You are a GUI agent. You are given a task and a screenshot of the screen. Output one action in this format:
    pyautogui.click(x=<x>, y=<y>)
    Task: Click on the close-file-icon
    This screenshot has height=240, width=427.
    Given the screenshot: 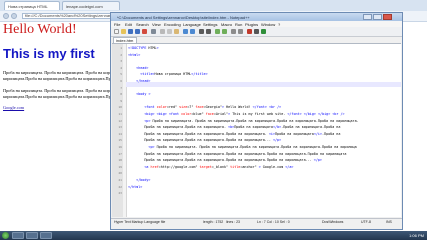 What is the action you would take?
    pyautogui.click(x=144, y=31)
    